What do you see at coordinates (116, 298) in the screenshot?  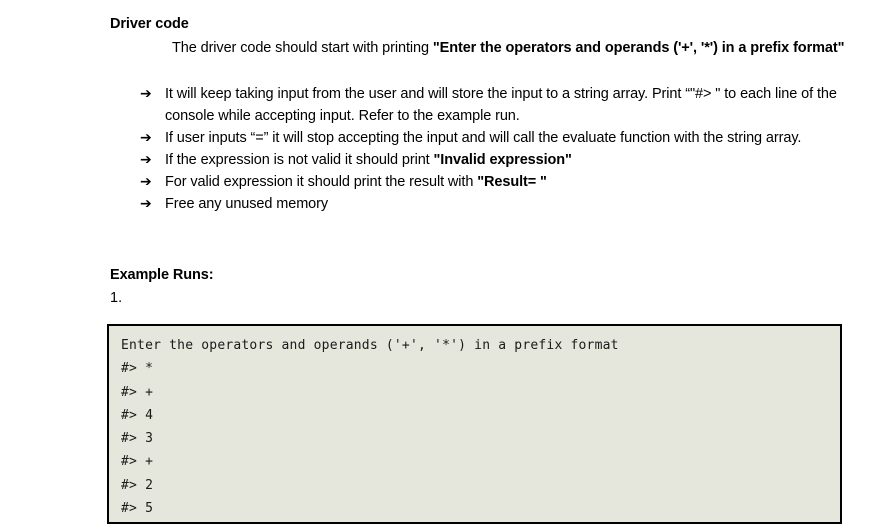 I see `example-number: 1.` at bounding box center [116, 298].